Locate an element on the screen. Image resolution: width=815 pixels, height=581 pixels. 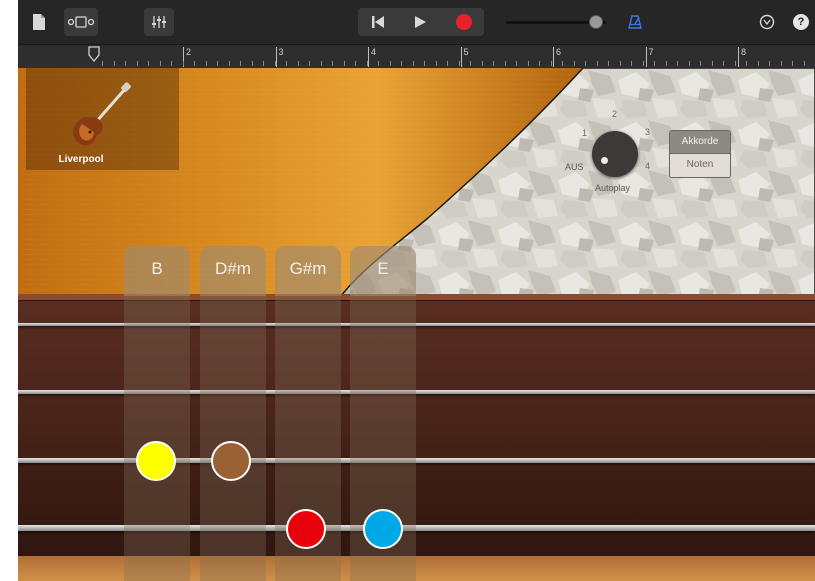
marker-yellow is located at coordinates (156, 461).